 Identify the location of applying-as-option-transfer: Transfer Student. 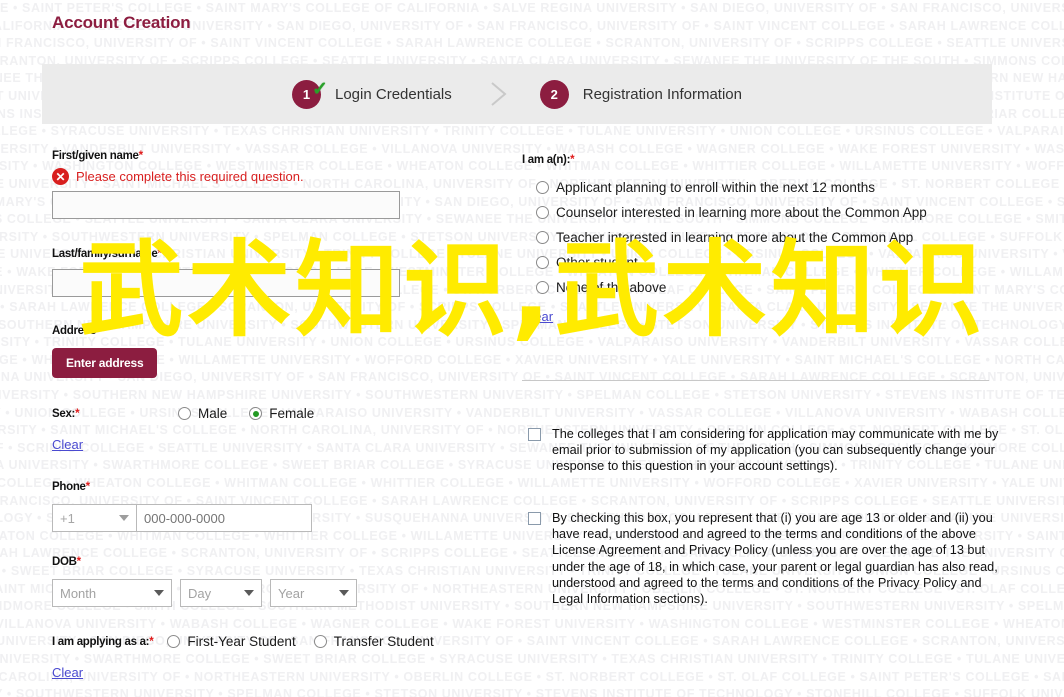
(373, 641).